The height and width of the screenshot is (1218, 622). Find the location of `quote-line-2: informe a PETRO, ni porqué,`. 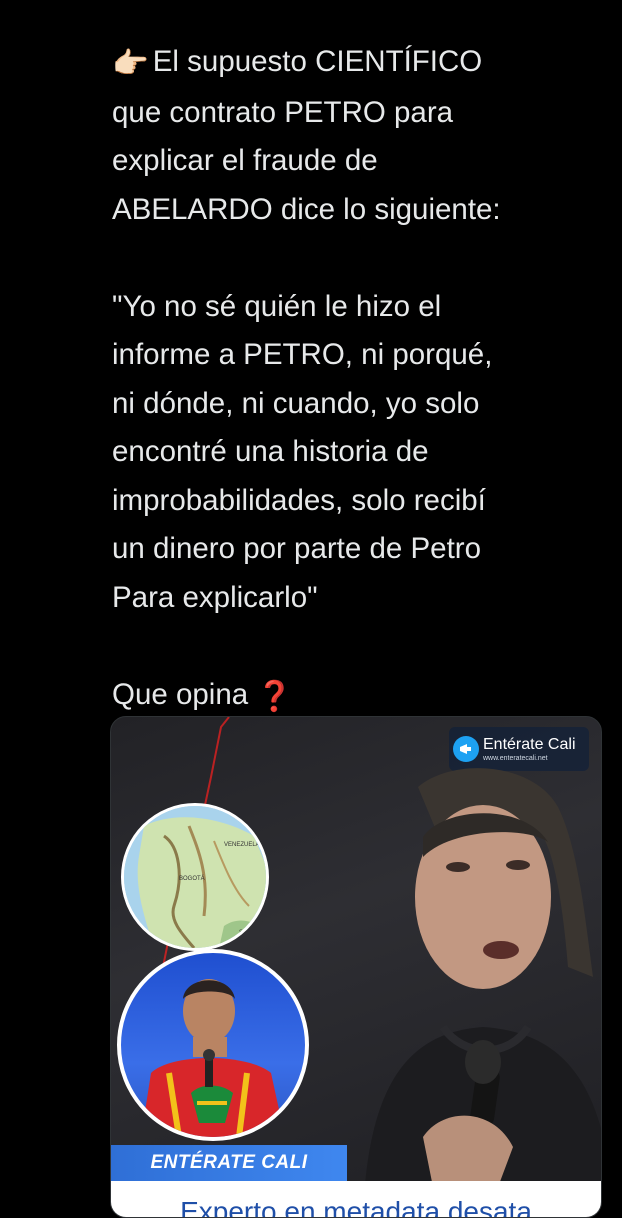

quote-line-2: informe a PETRO, ni porqué, is located at coordinates (302, 354).